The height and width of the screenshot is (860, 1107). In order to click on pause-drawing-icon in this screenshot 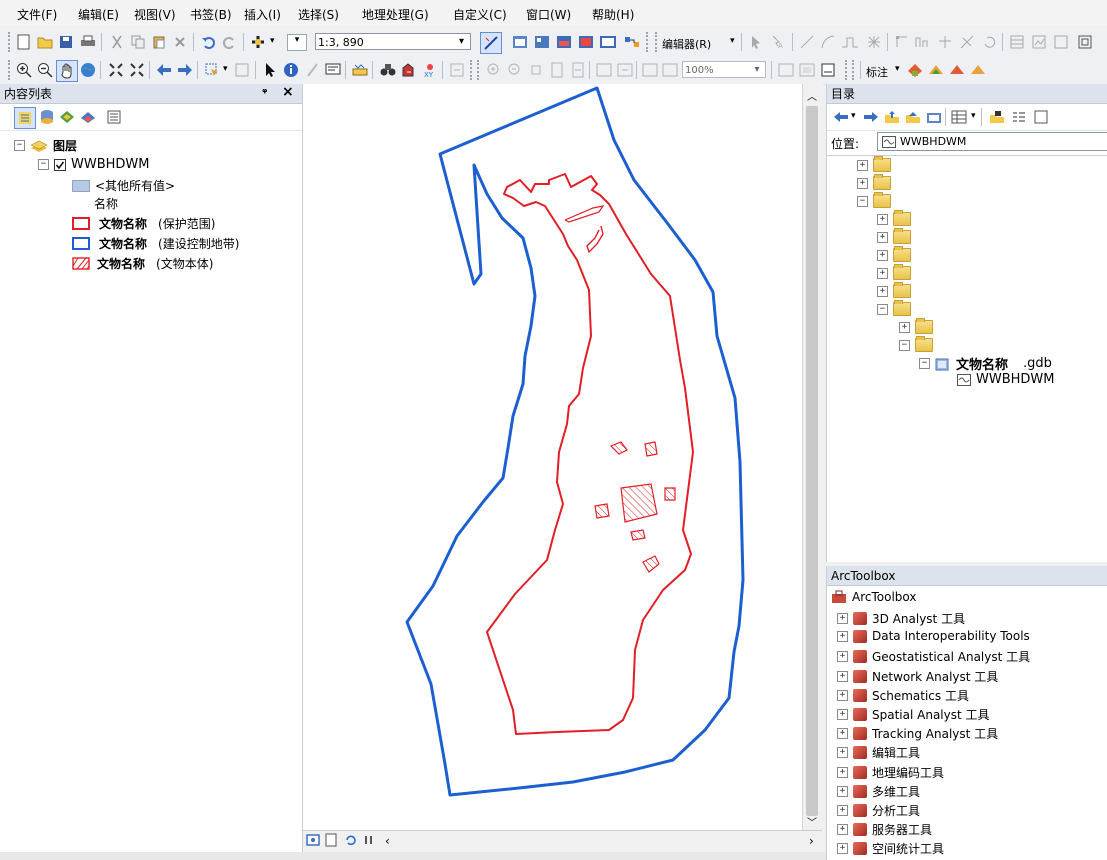, I will do `click(369, 840)`.